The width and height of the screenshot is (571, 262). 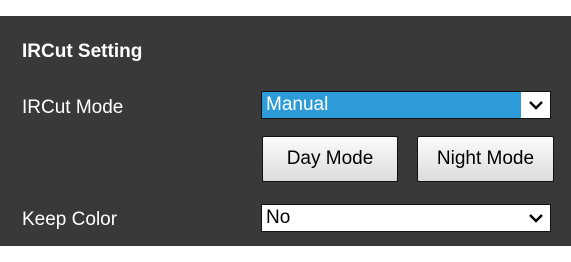 What do you see at coordinates (70, 219) in the screenshot?
I see `keep-color-label: Keep Color` at bounding box center [70, 219].